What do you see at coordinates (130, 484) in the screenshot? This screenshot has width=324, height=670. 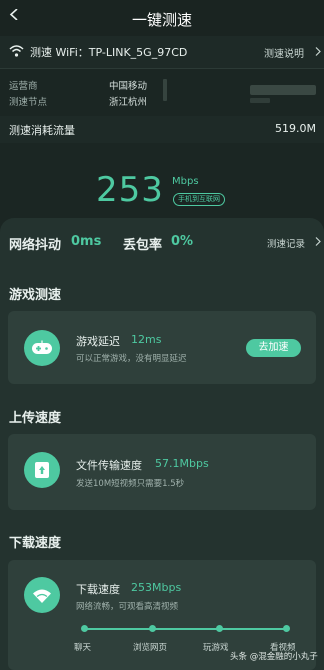 I see `file-transfer-desc: 发送10M短视频只需要1.5秒` at bounding box center [130, 484].